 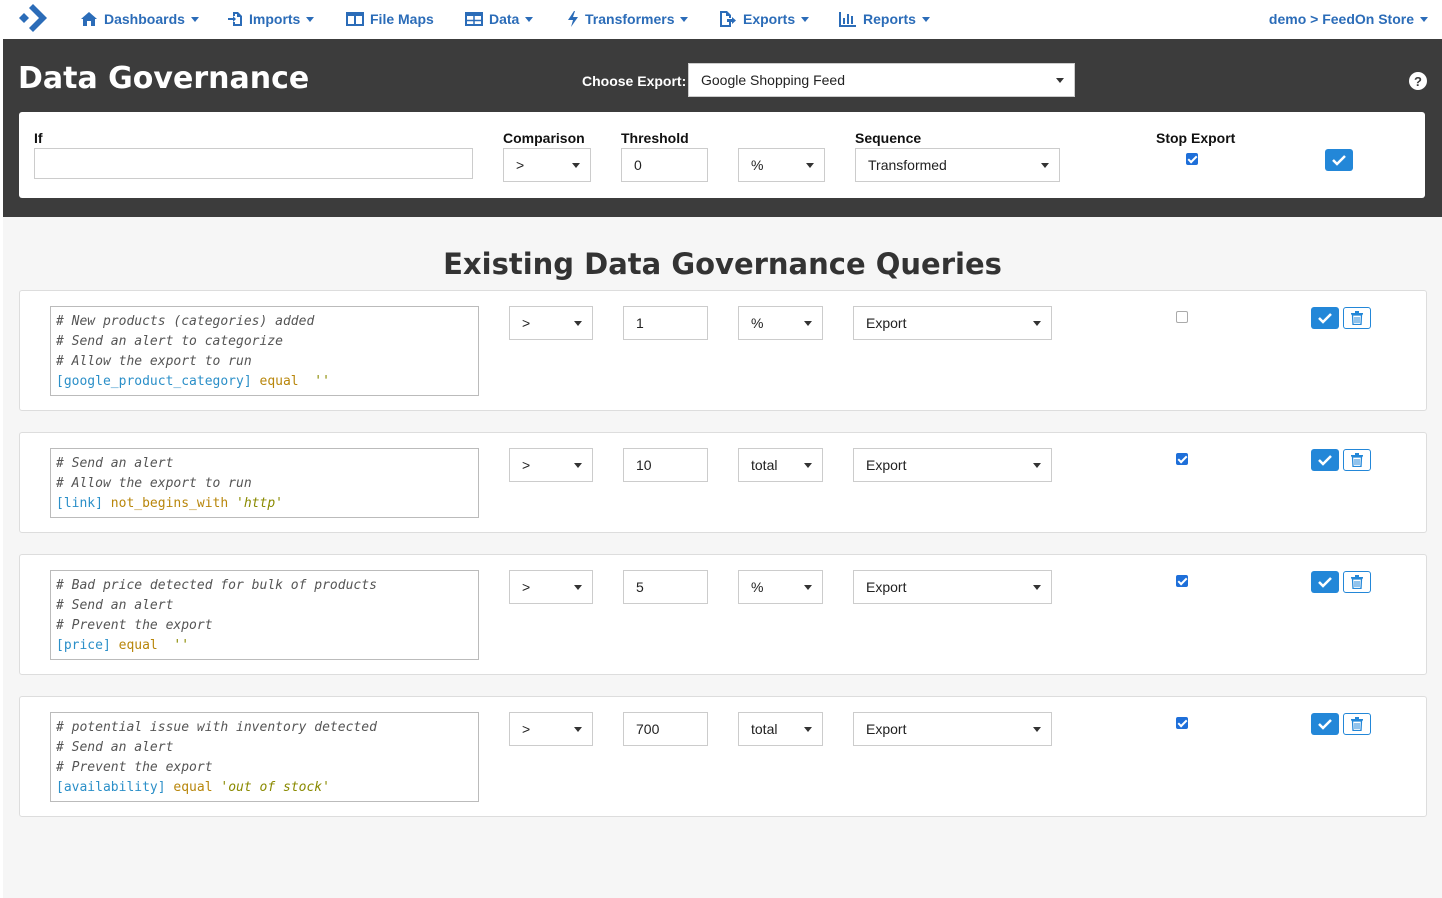 I want to click on code-token: 'http', so click(x=259, y=503).